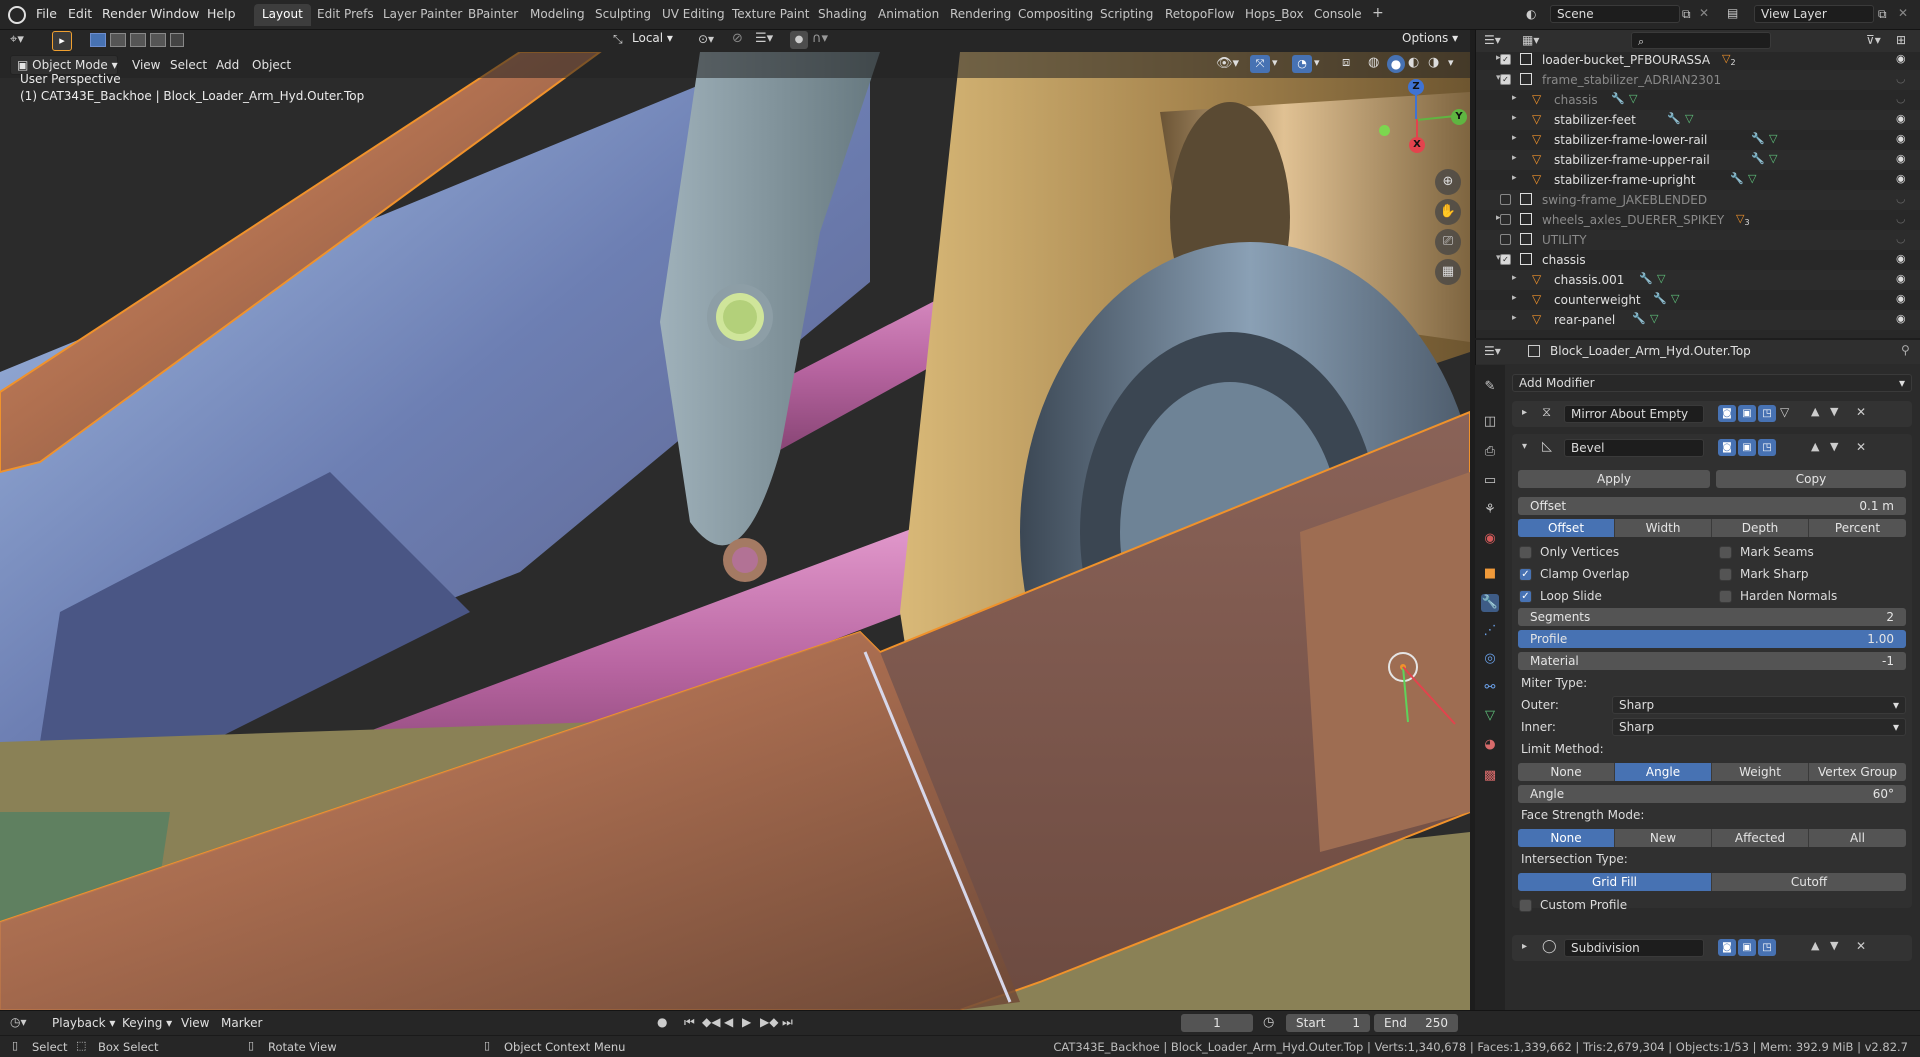  What do you see at coordinates (1698, 140) in the screenshot?
I see `outliner-row: ▸ ▽ stabilizer-frame-lower-rail 🔧 ▽ ◉` at bounding box center [1698, 140].